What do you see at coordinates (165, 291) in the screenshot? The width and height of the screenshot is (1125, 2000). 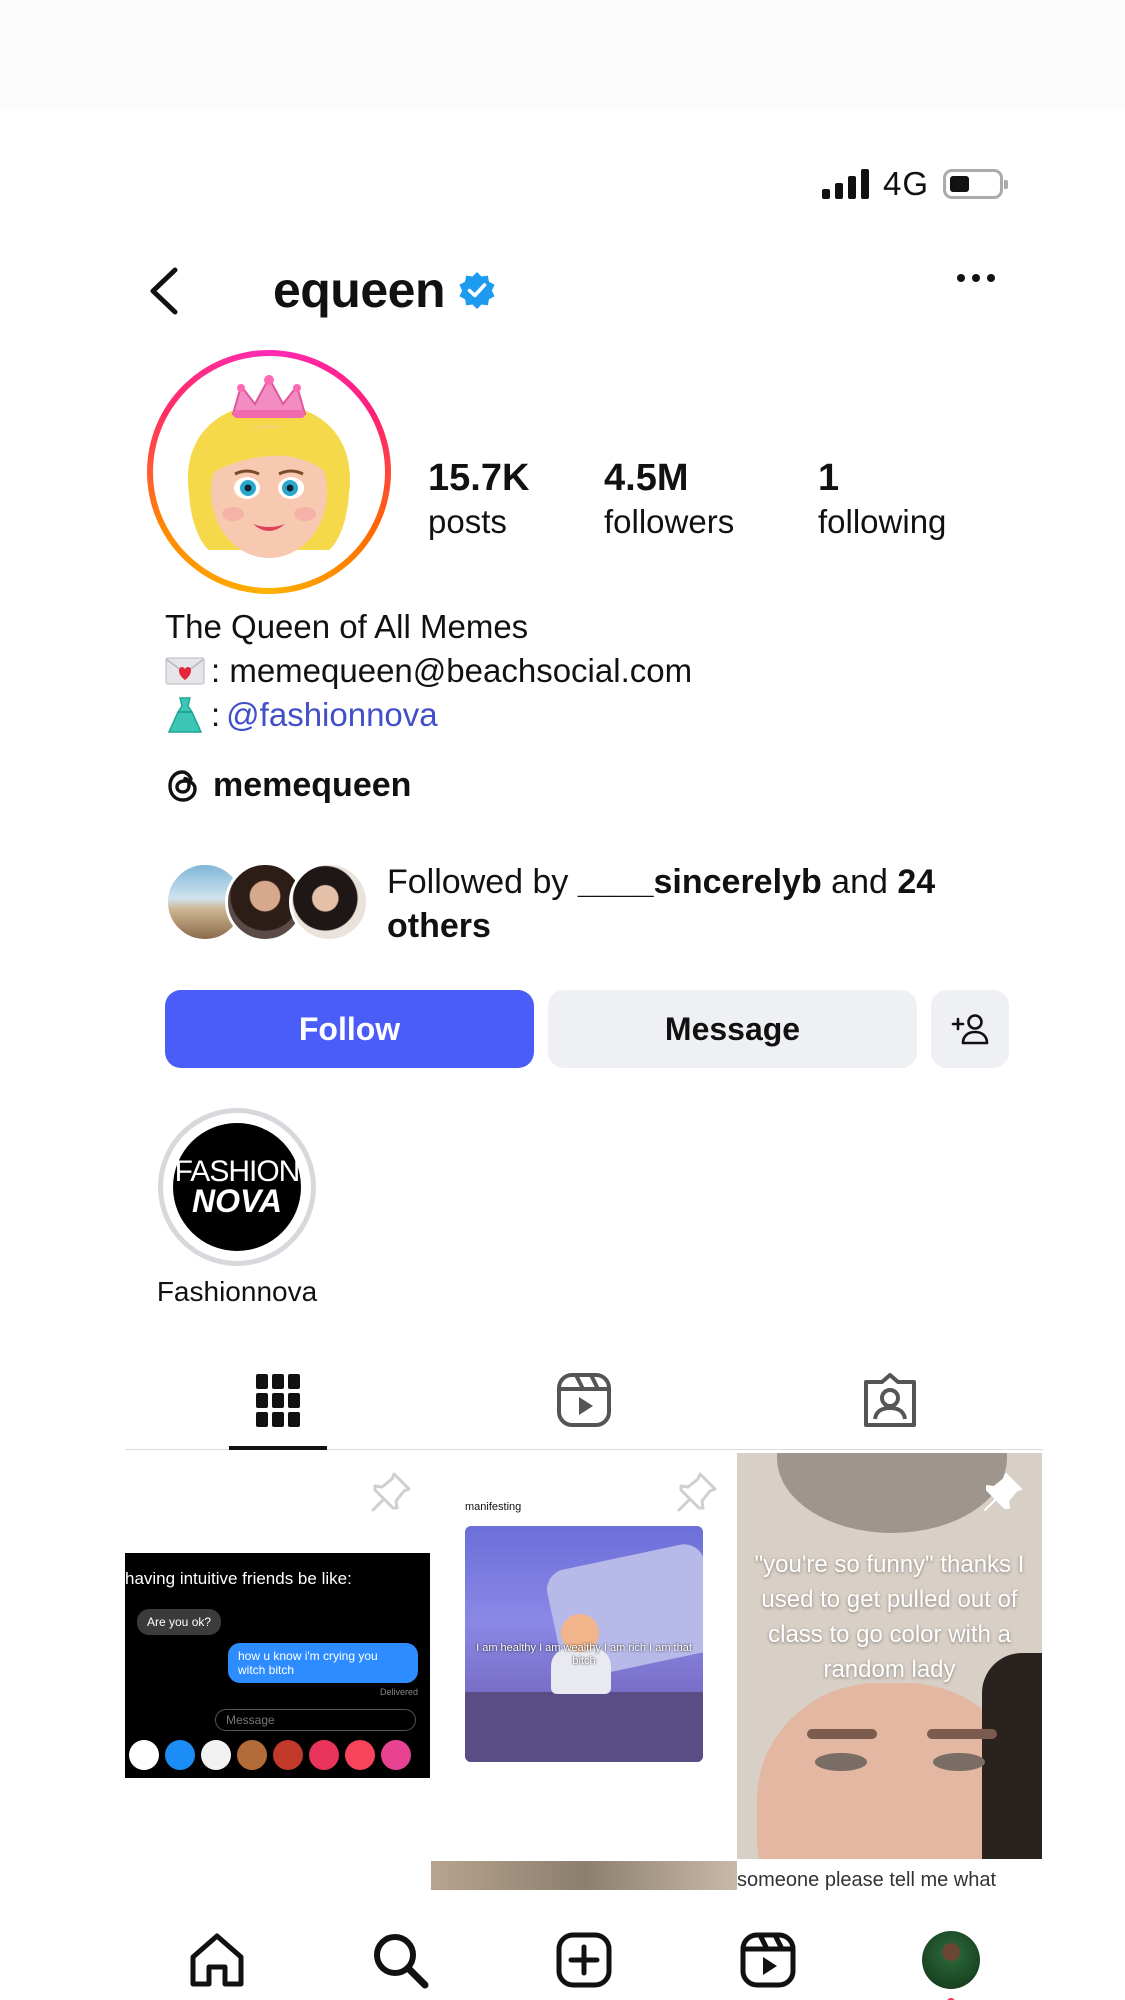 I see `back-arrow-icon` at bounding box center [165, 291].